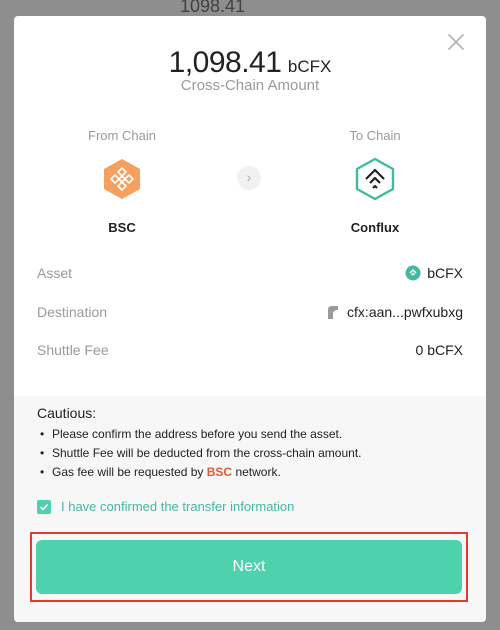 This screenshot has width=500, height=630. What do you see at coordinates (249, 178) in the screenshot?
I see `chevron-right-icon: ›` at bounding box center [249, 178].